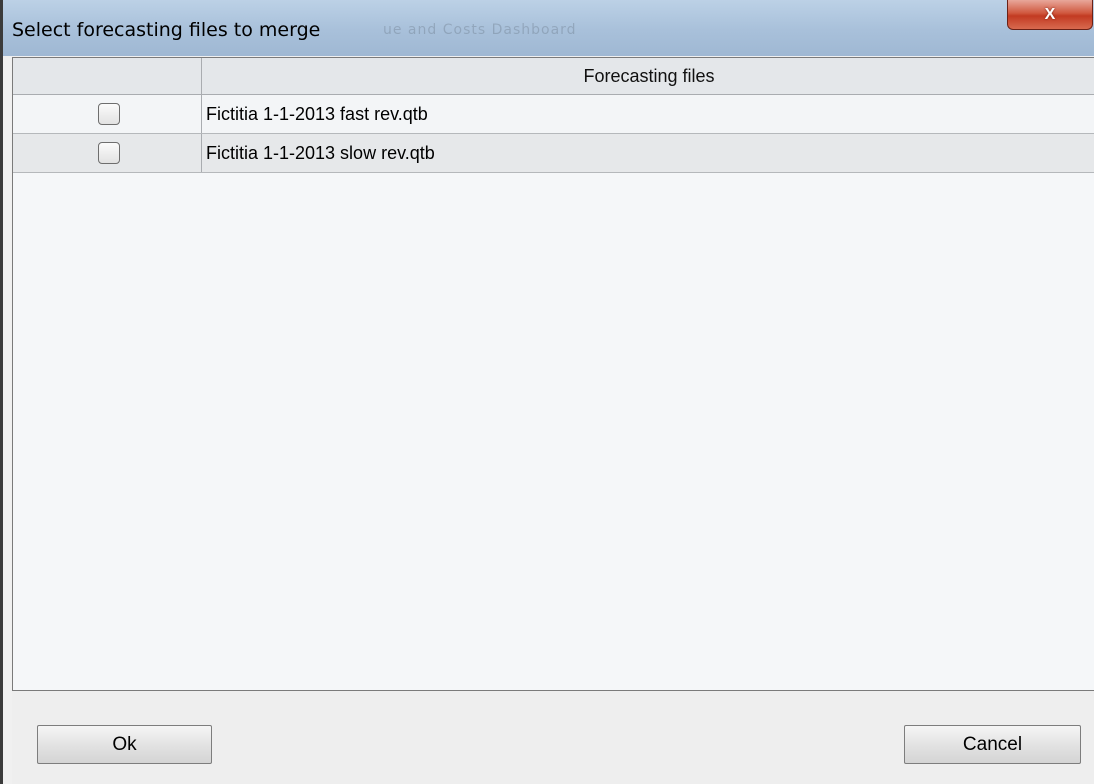  I want to click on button-bar: Ok Cancel, so click(553, 737).